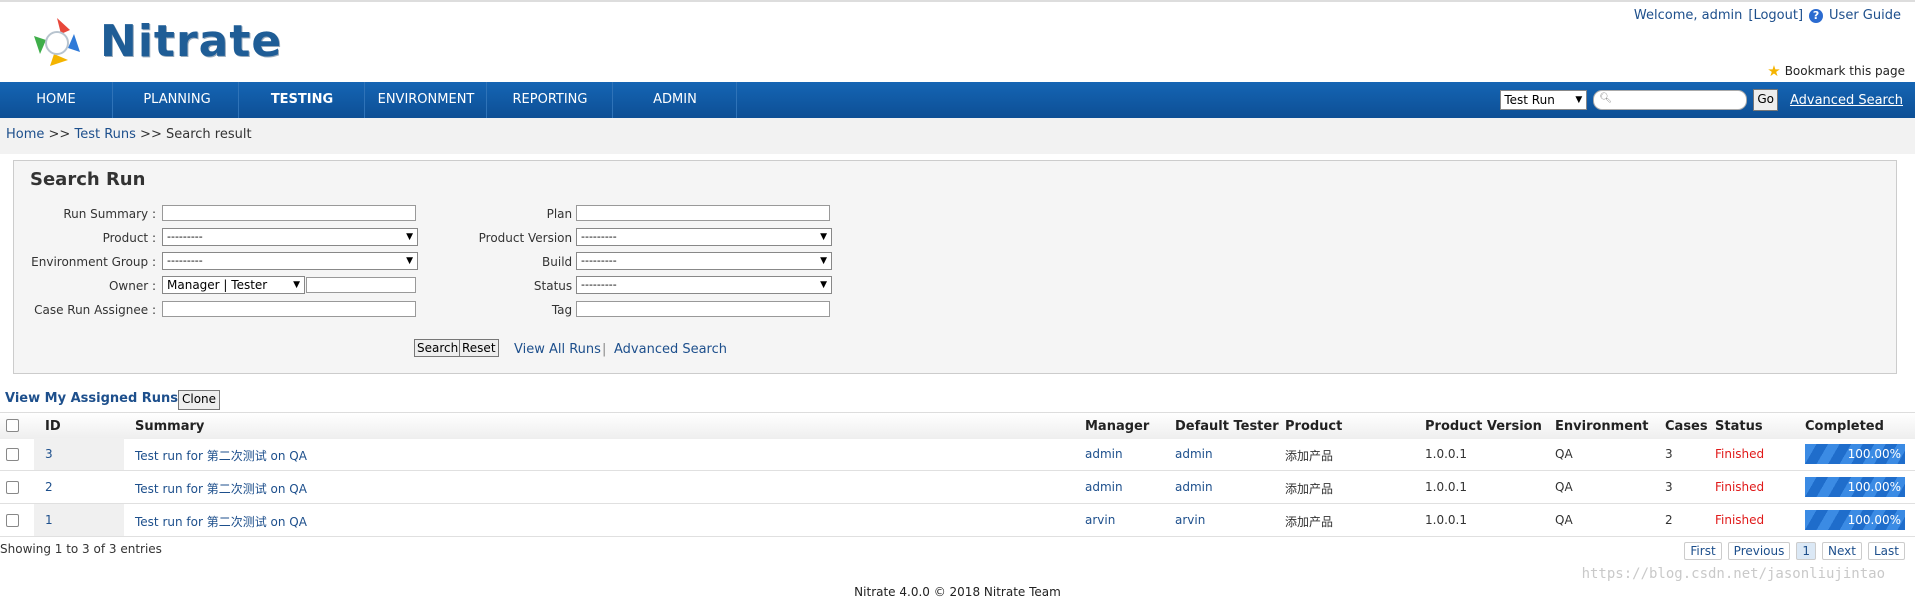 Image resolution: width=1915 pixels, height=599 pixels. I want to click on col-environment: Environment, so click(1602, 426).